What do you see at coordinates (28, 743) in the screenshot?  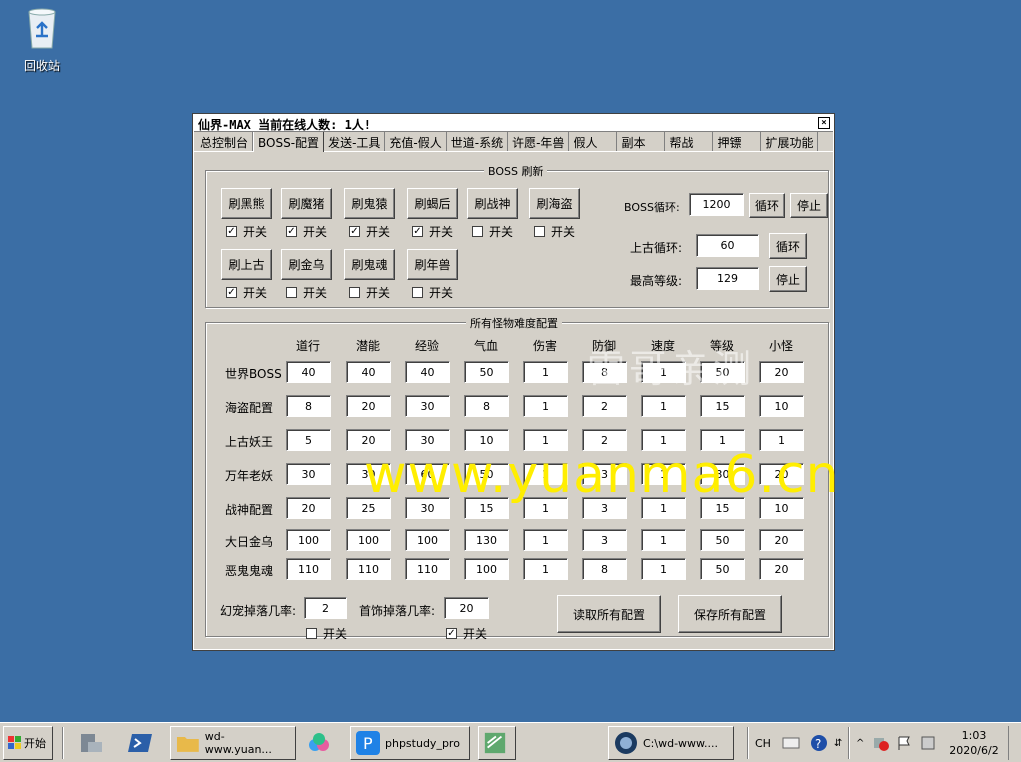 I see `start-button: 开始` at bounding box center [28, 743].